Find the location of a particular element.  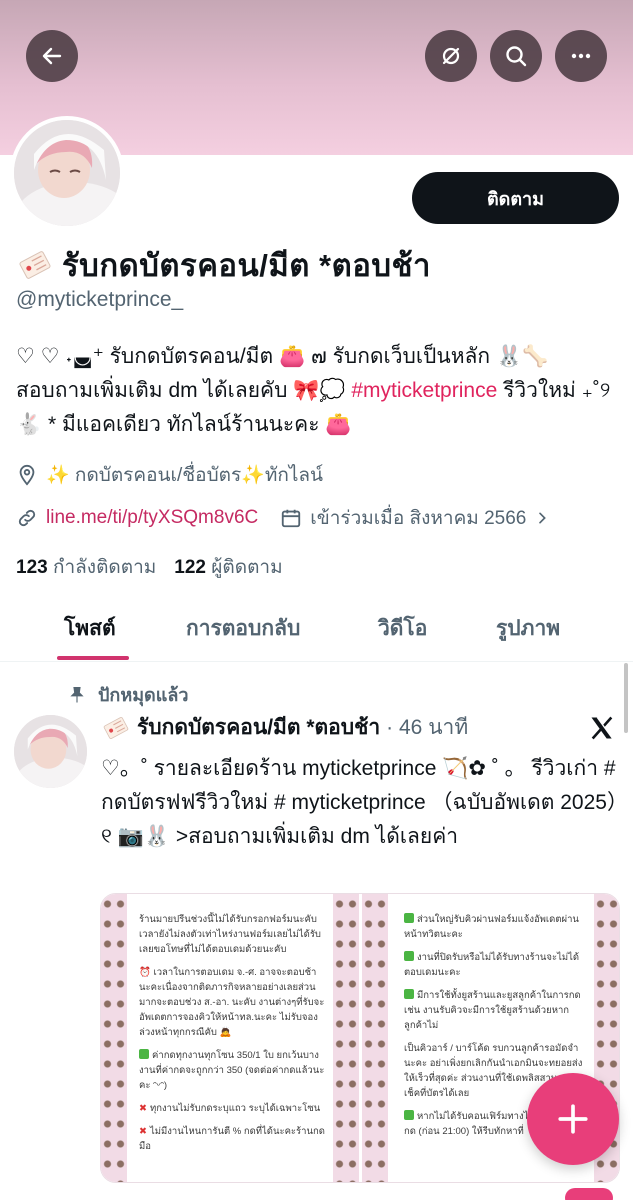

link-icon is located at coordinates (27, 518).